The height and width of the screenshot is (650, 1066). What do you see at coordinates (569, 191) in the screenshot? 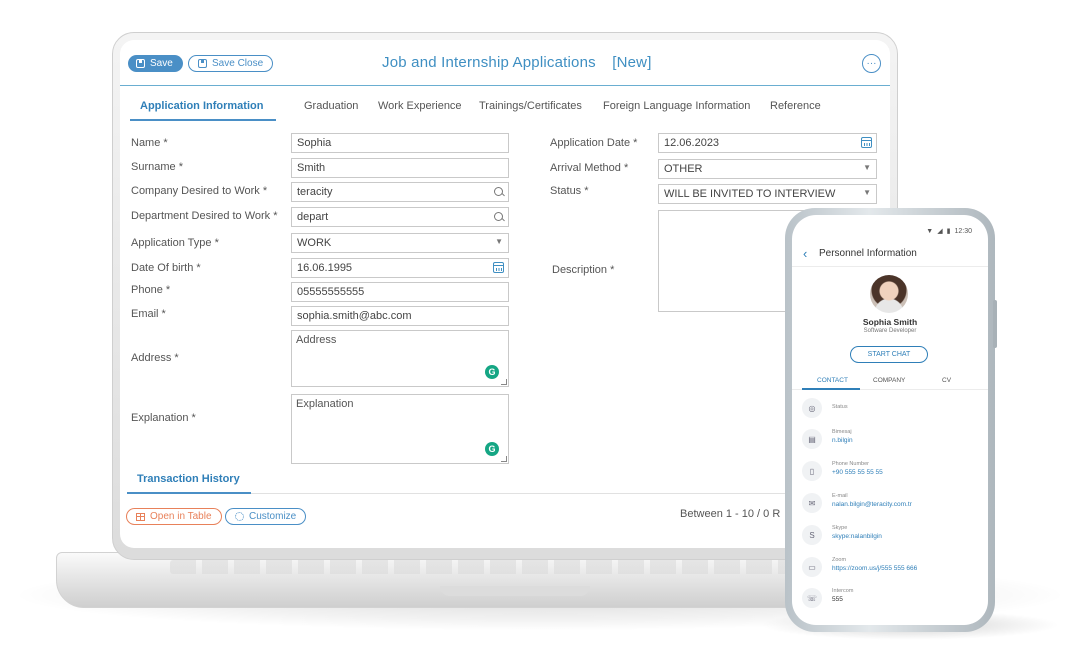
I see `status-label: Status *` at bounding box center [569, 191].